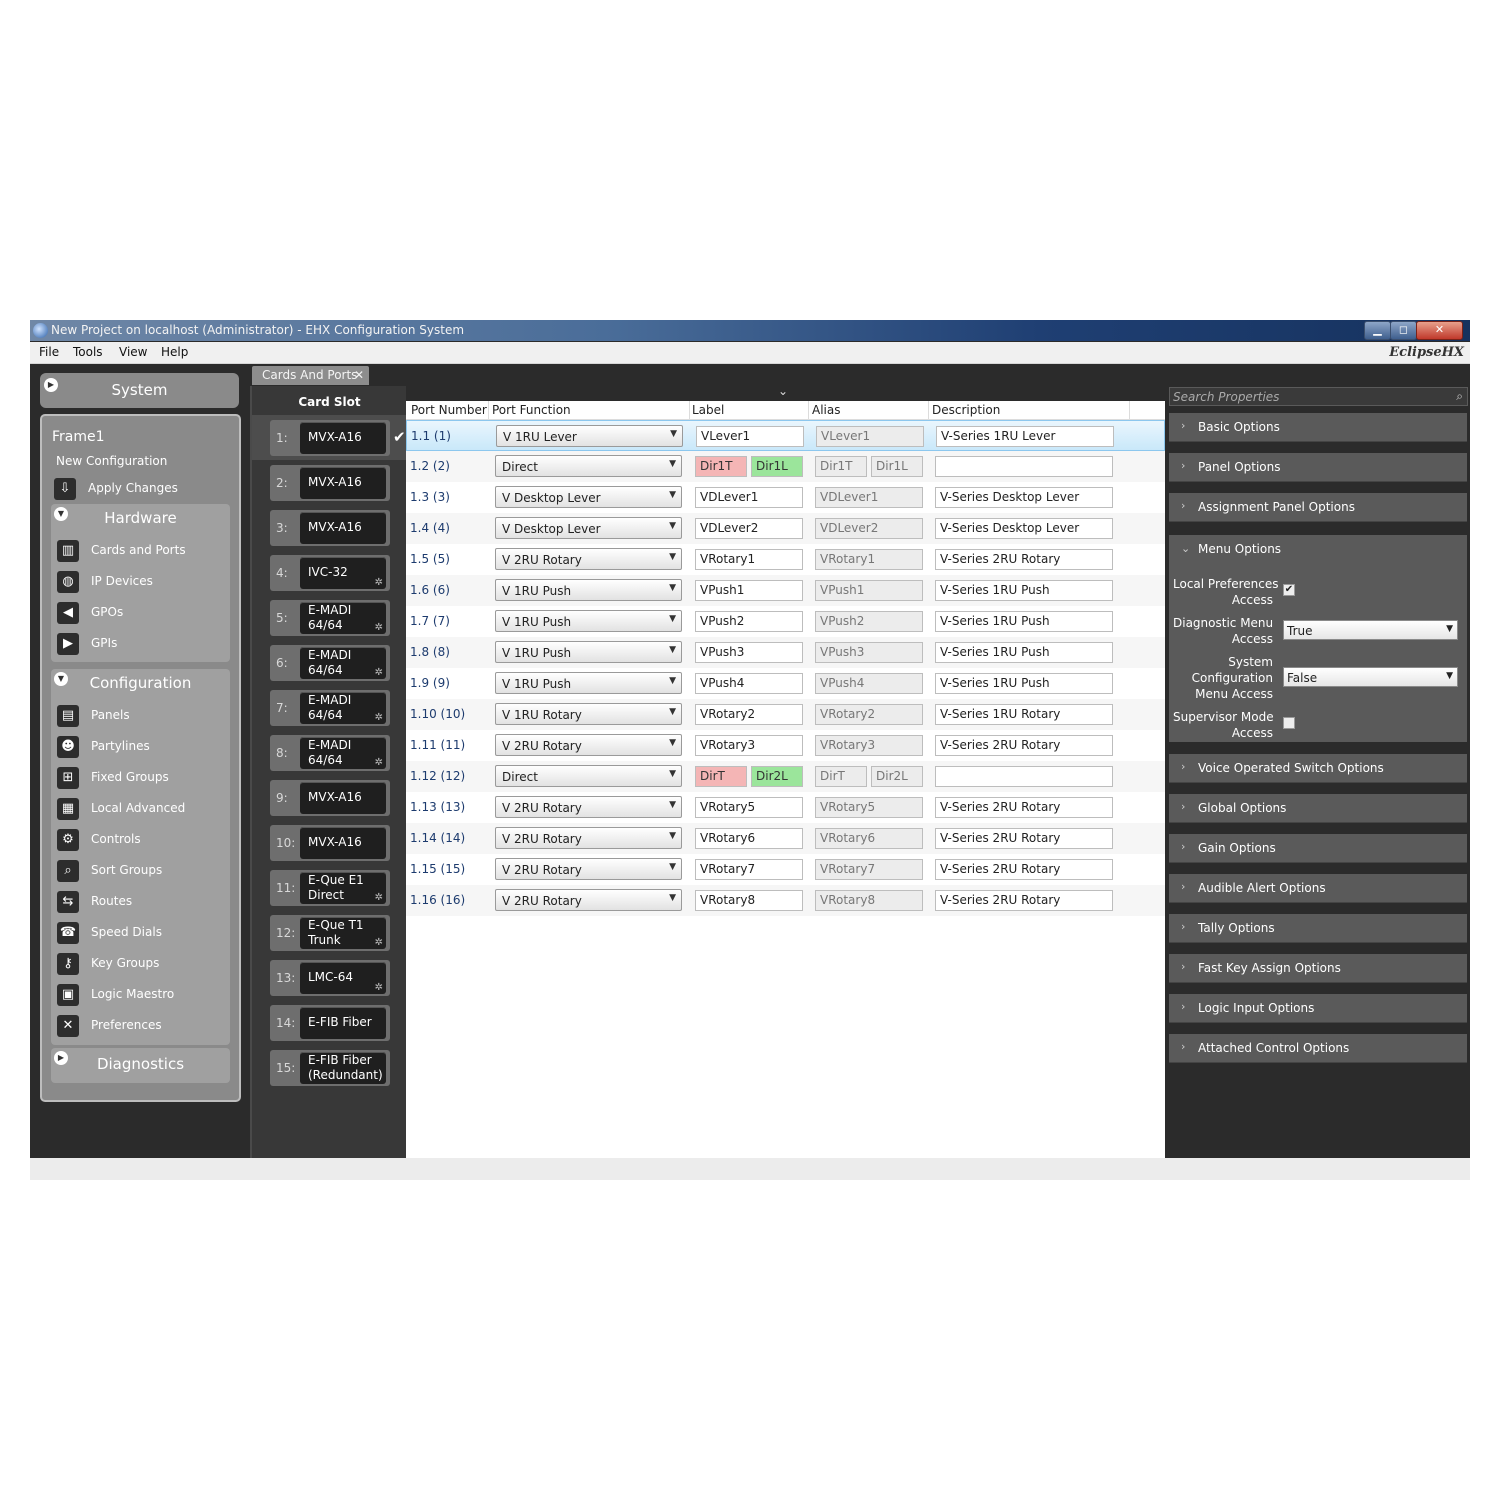 The height and width of the screenshot is (1500, 1500). Describe the element at coordinates (140, 1065) in the screenshot. I see `diagnostics-header: ▶ Diagnostics` at that location.